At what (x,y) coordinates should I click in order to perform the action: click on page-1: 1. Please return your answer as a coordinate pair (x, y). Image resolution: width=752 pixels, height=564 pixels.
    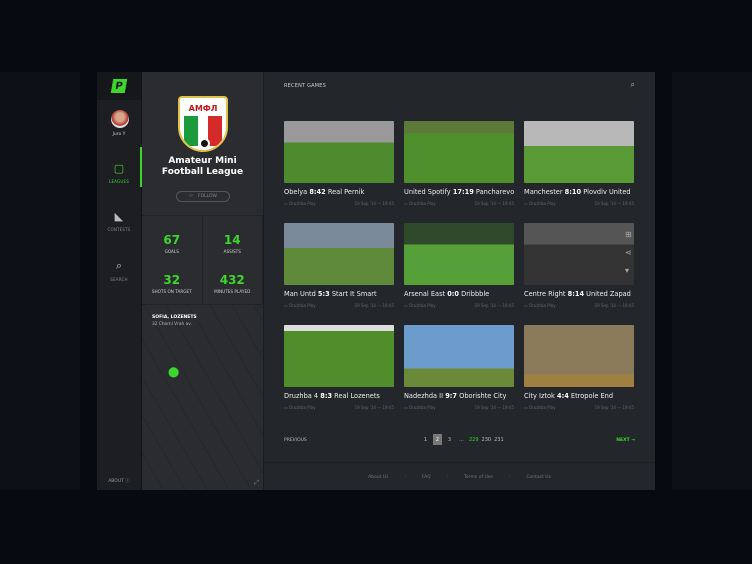
    Looking at the image, I should click on (425, 439).